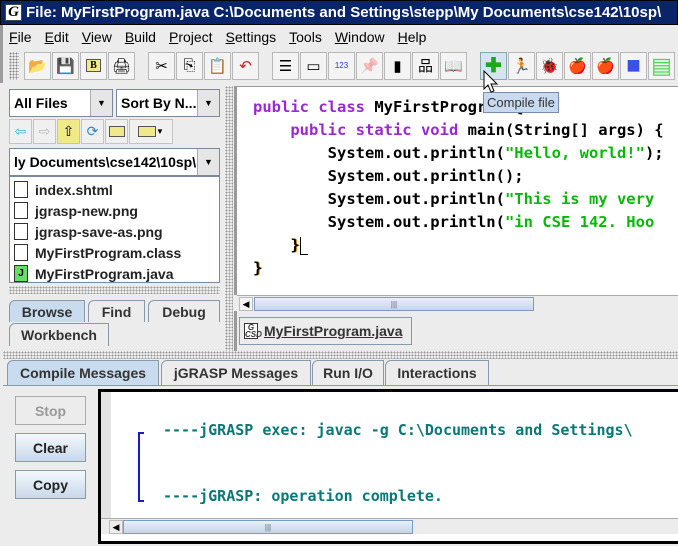 The image size is (678, 546). I want to click on paste-button: 📋, so click(217, 65).